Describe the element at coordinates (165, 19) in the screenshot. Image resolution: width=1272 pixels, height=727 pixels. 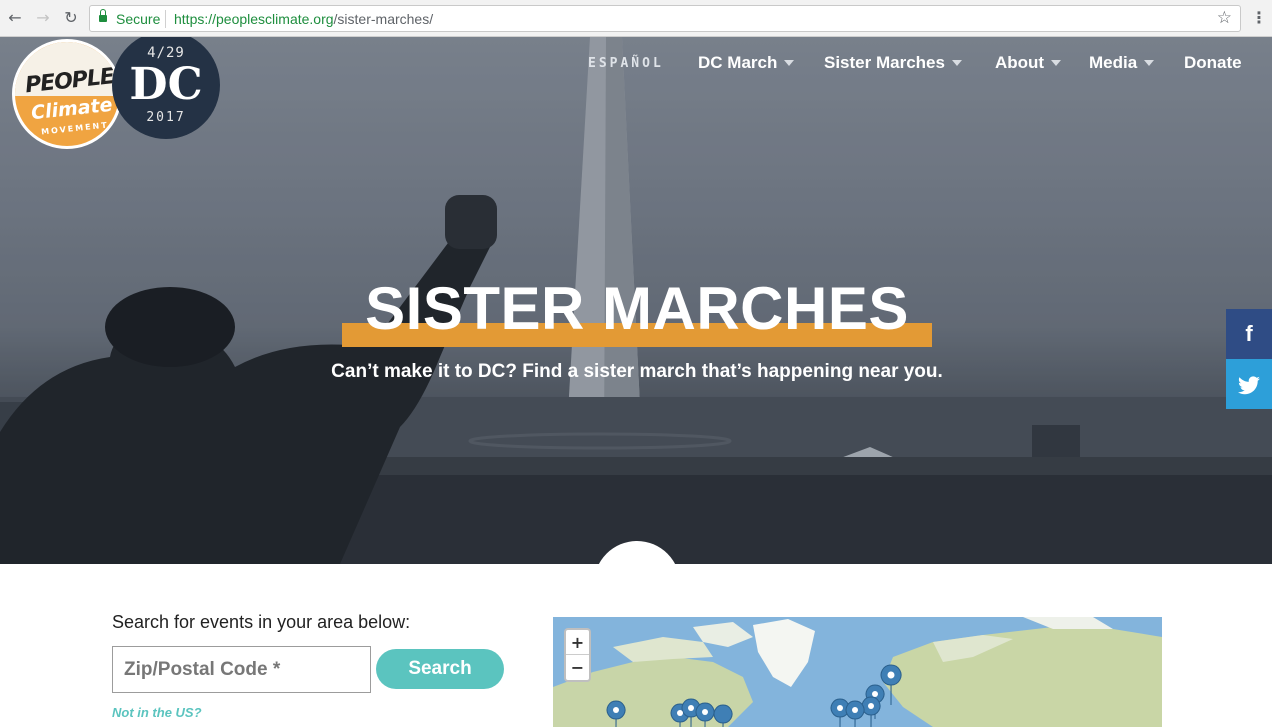
I see `url-separator` at that location.